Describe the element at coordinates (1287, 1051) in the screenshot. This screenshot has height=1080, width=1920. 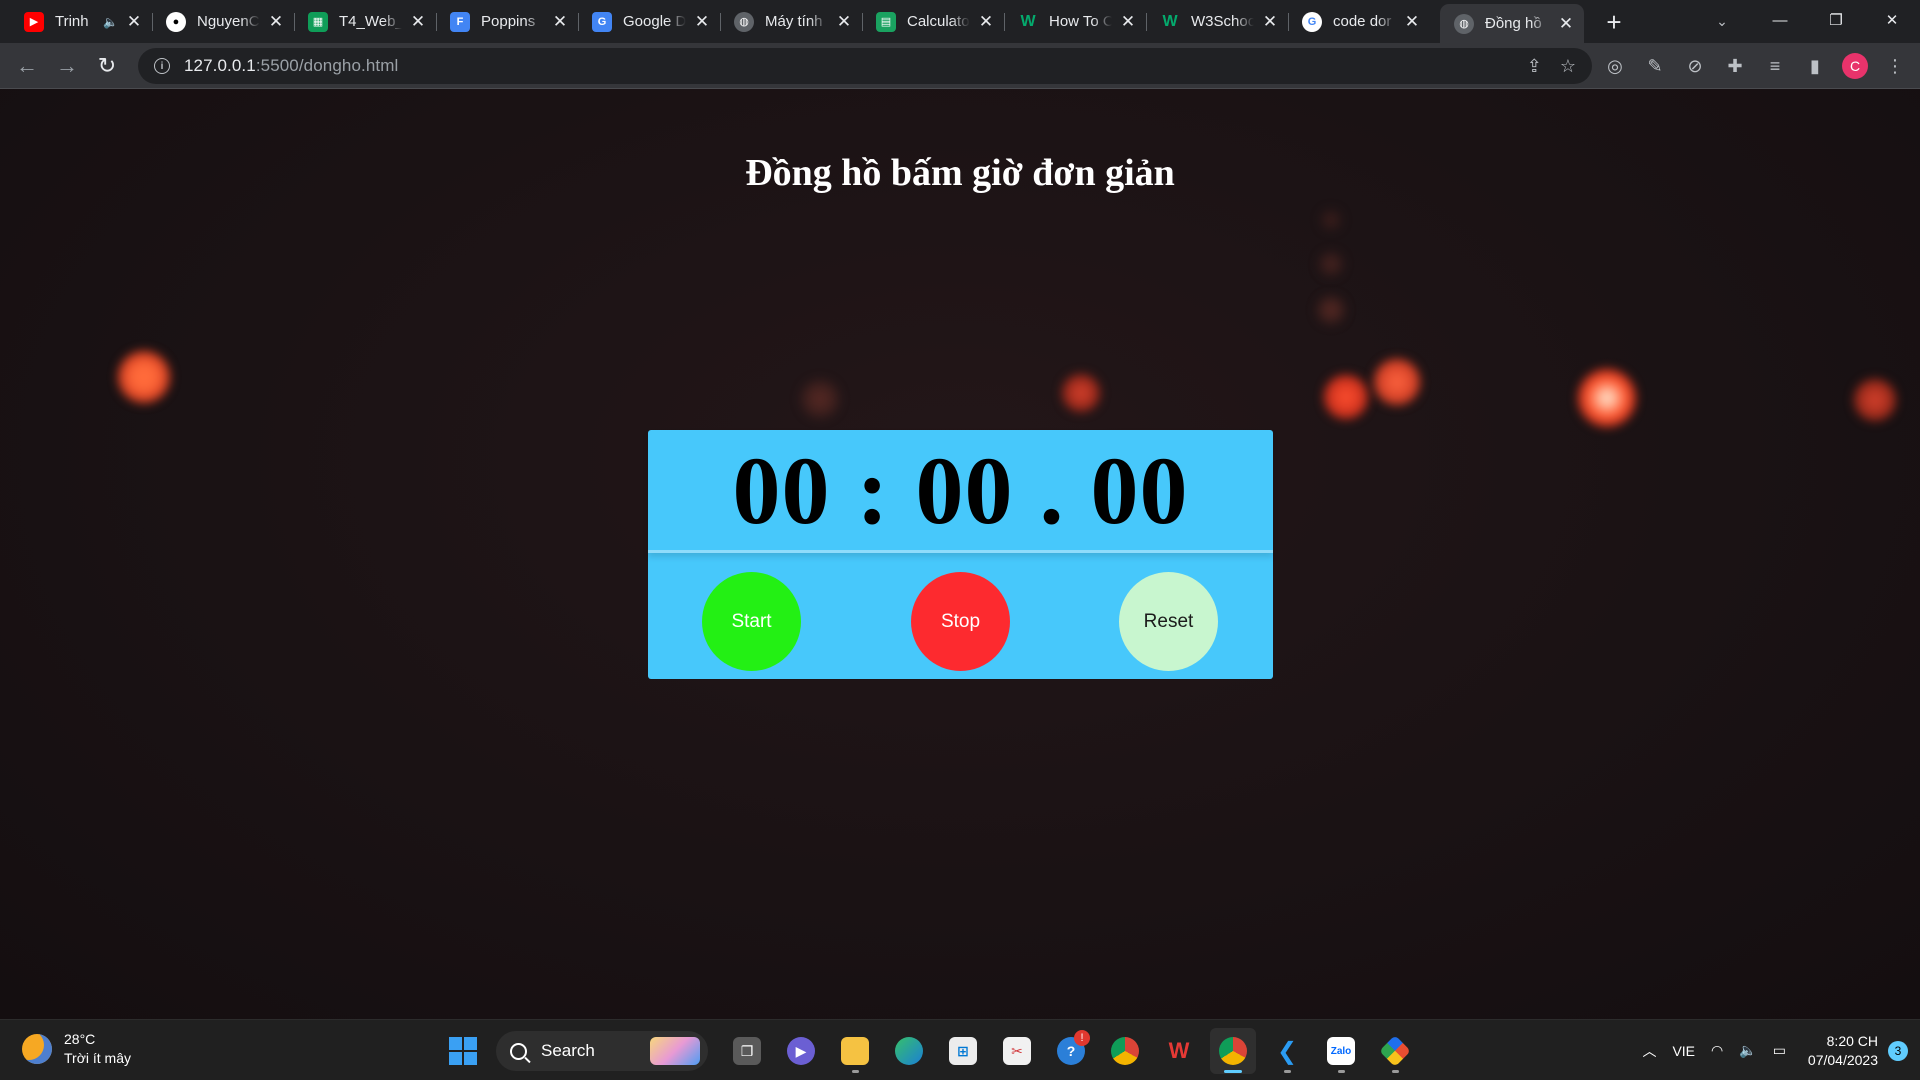
I see `vscode-button: ❮` at that location.